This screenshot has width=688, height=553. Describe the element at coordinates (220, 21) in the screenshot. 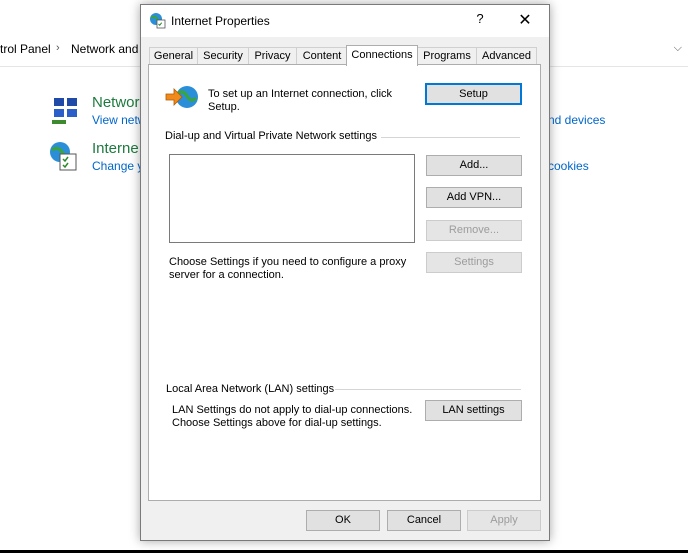

I see `dialog-title: Internet Properties` at that location.